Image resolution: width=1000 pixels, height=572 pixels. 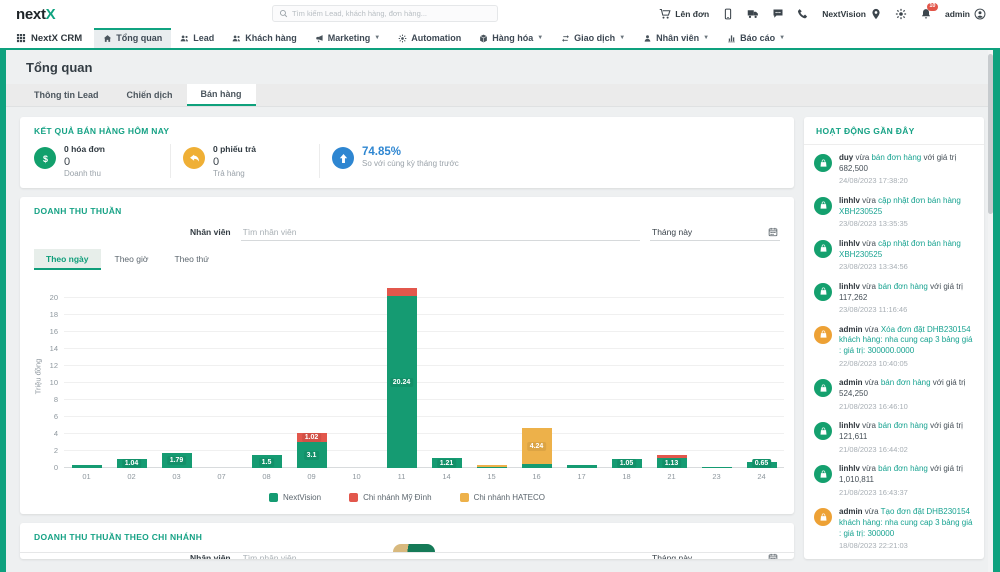 I want to click on legend-label: Chi nhánh Mỹ Đình, so click(x=397, y=497).